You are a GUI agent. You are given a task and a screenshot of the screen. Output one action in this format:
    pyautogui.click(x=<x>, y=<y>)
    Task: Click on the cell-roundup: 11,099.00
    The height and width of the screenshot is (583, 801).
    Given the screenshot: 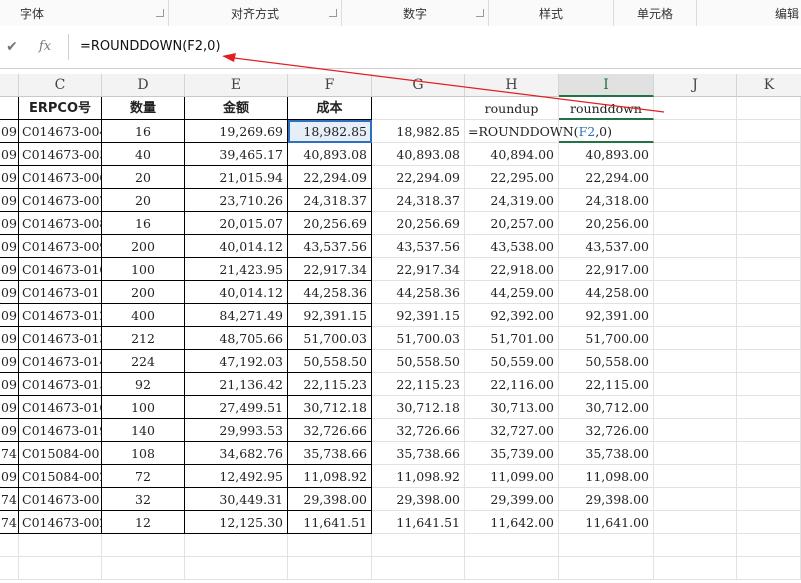 What is the action you would take?
    pyautogui.click(x=512, y=476)
    